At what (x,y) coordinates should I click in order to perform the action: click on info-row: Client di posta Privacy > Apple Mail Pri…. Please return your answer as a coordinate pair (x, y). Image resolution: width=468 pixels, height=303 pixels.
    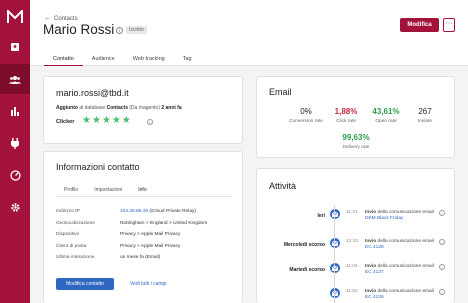
    Looking at the image, I should click on (146, 247).